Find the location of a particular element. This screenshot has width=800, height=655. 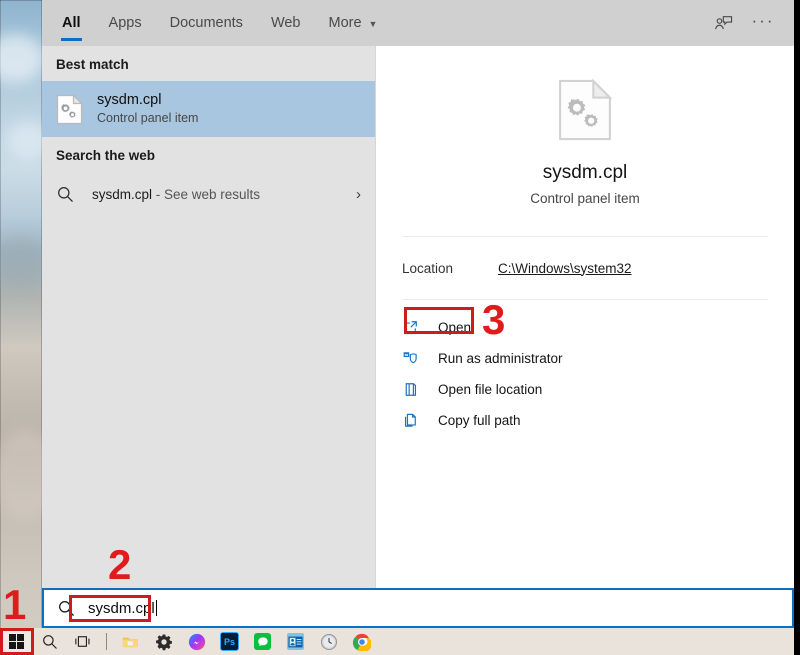

person-feedback-icon is located at coordinates (723, 22).